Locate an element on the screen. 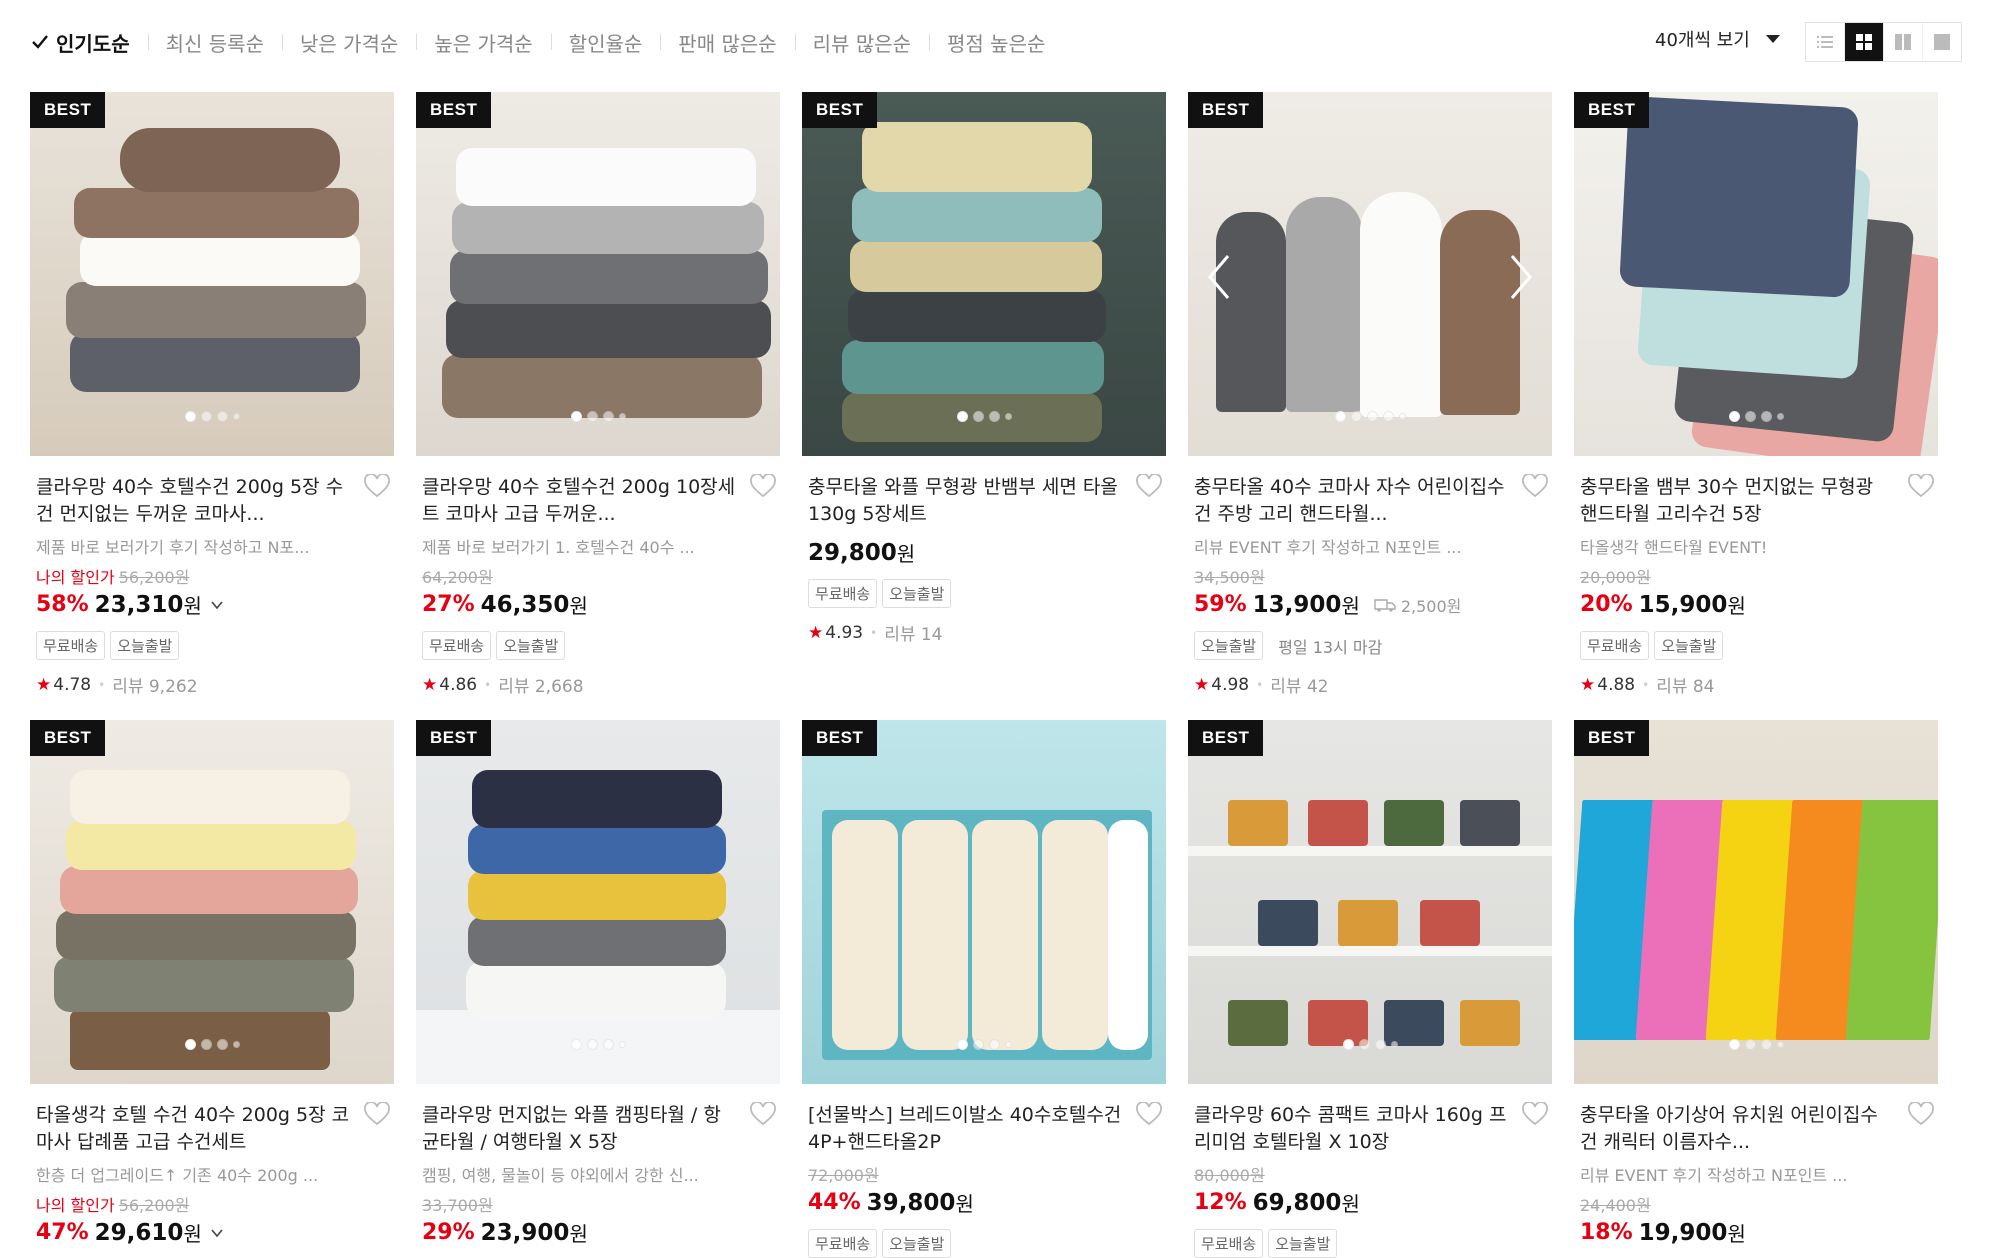 The width and height of the screenshot is (1998, 1258). grid-4-view-button is located at coordinates (1864, 42).